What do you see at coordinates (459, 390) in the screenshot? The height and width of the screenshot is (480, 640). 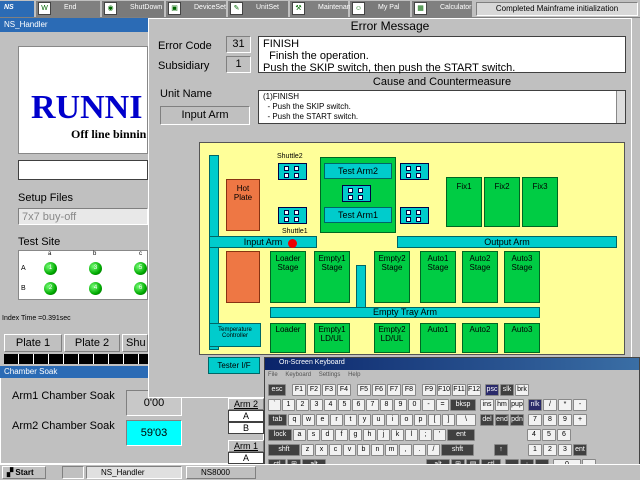 I see `osk-key: F11` at bounding box center [459, 390].